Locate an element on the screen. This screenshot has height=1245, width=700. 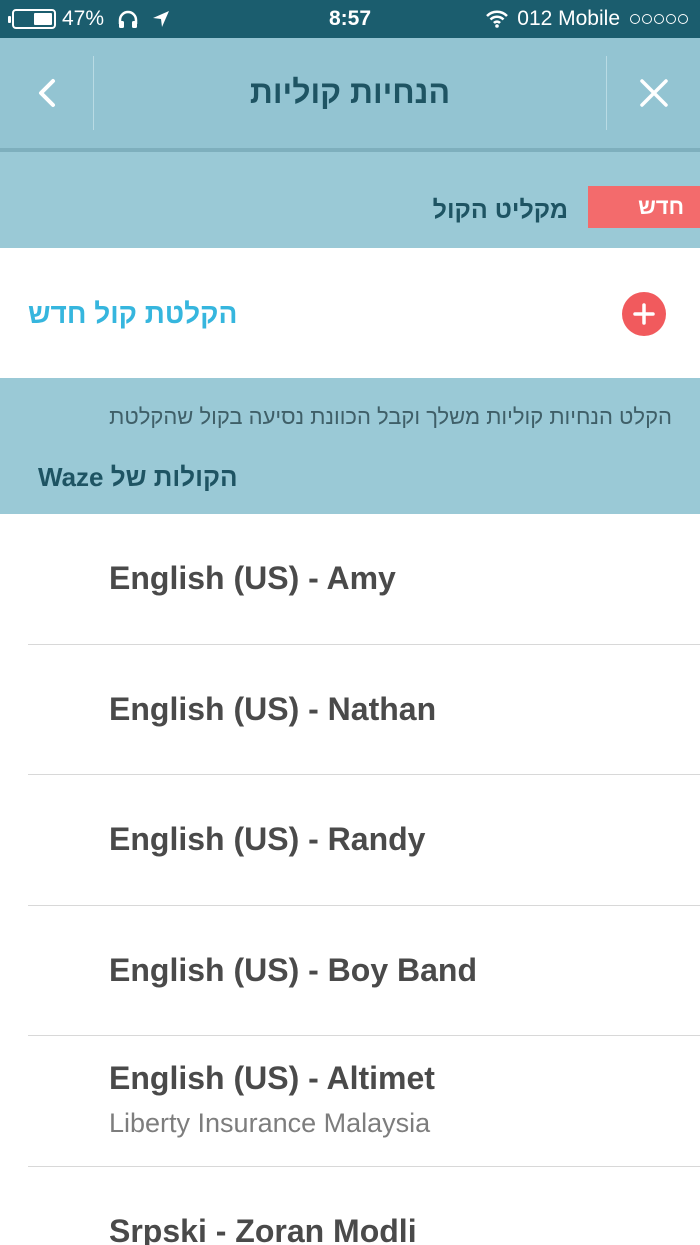
status-bar: 47% 8:57 012 Mobile is located at coordinates (350, 19).